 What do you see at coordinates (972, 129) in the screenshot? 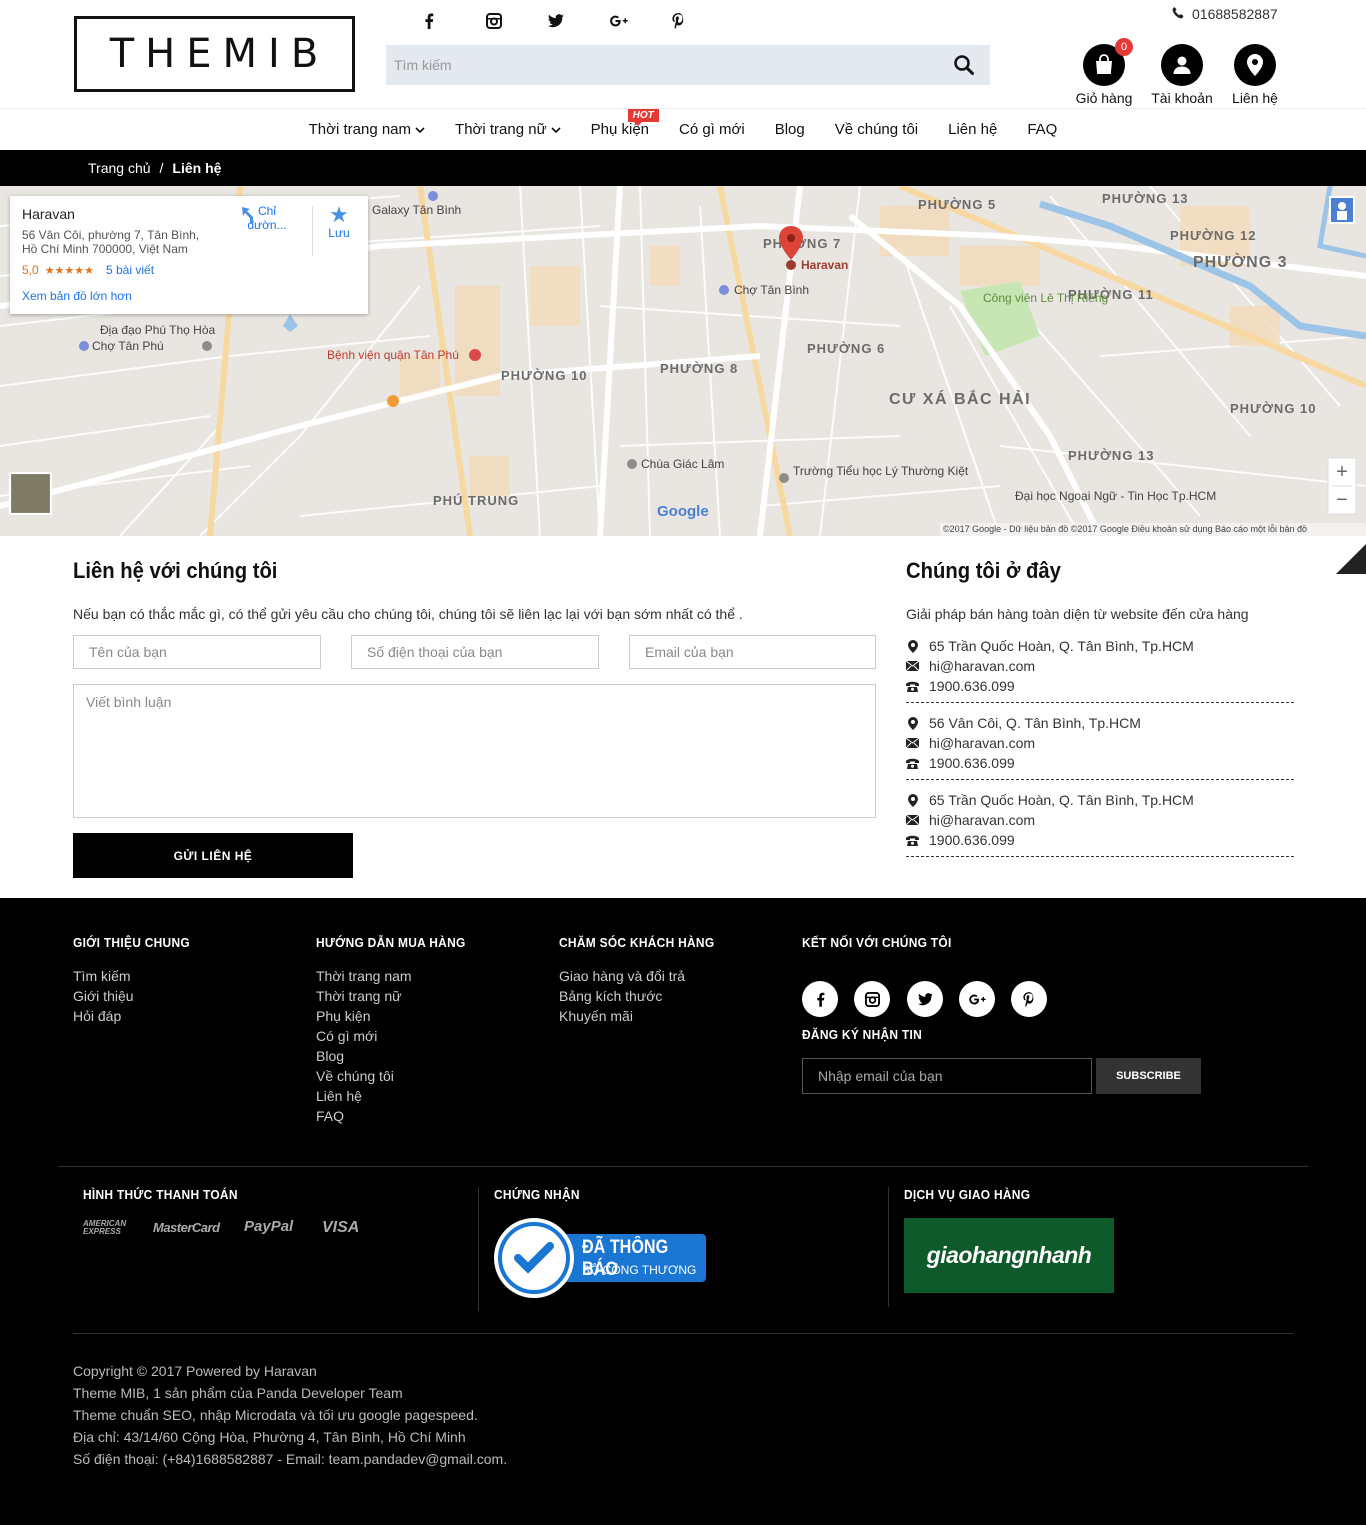
I see `nav-item-contact: Liên hệ` at bounding box center [972, 129].